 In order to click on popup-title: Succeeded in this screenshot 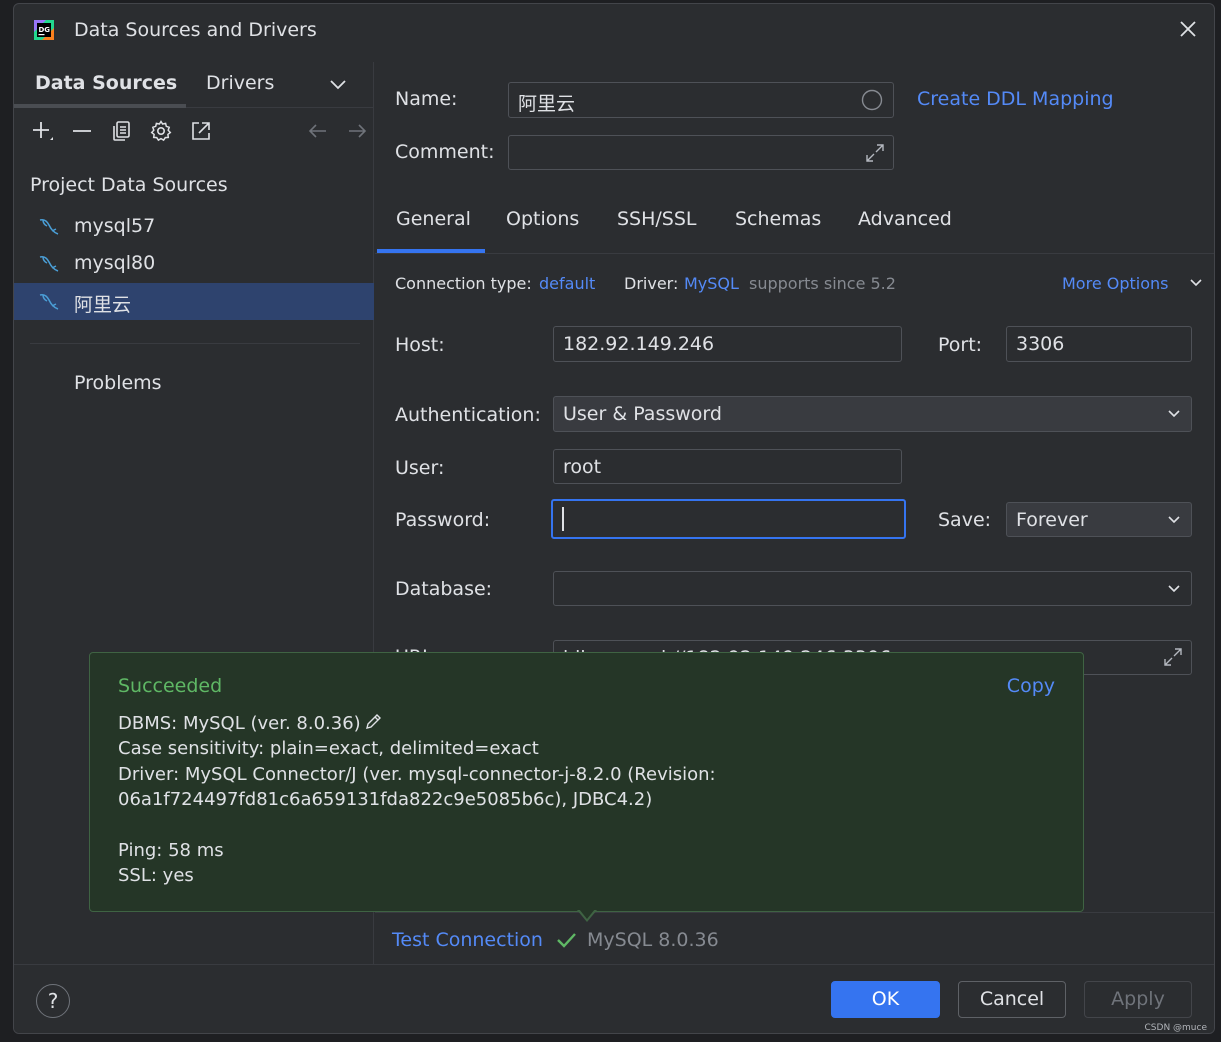, I will do `click(170, 686)`.